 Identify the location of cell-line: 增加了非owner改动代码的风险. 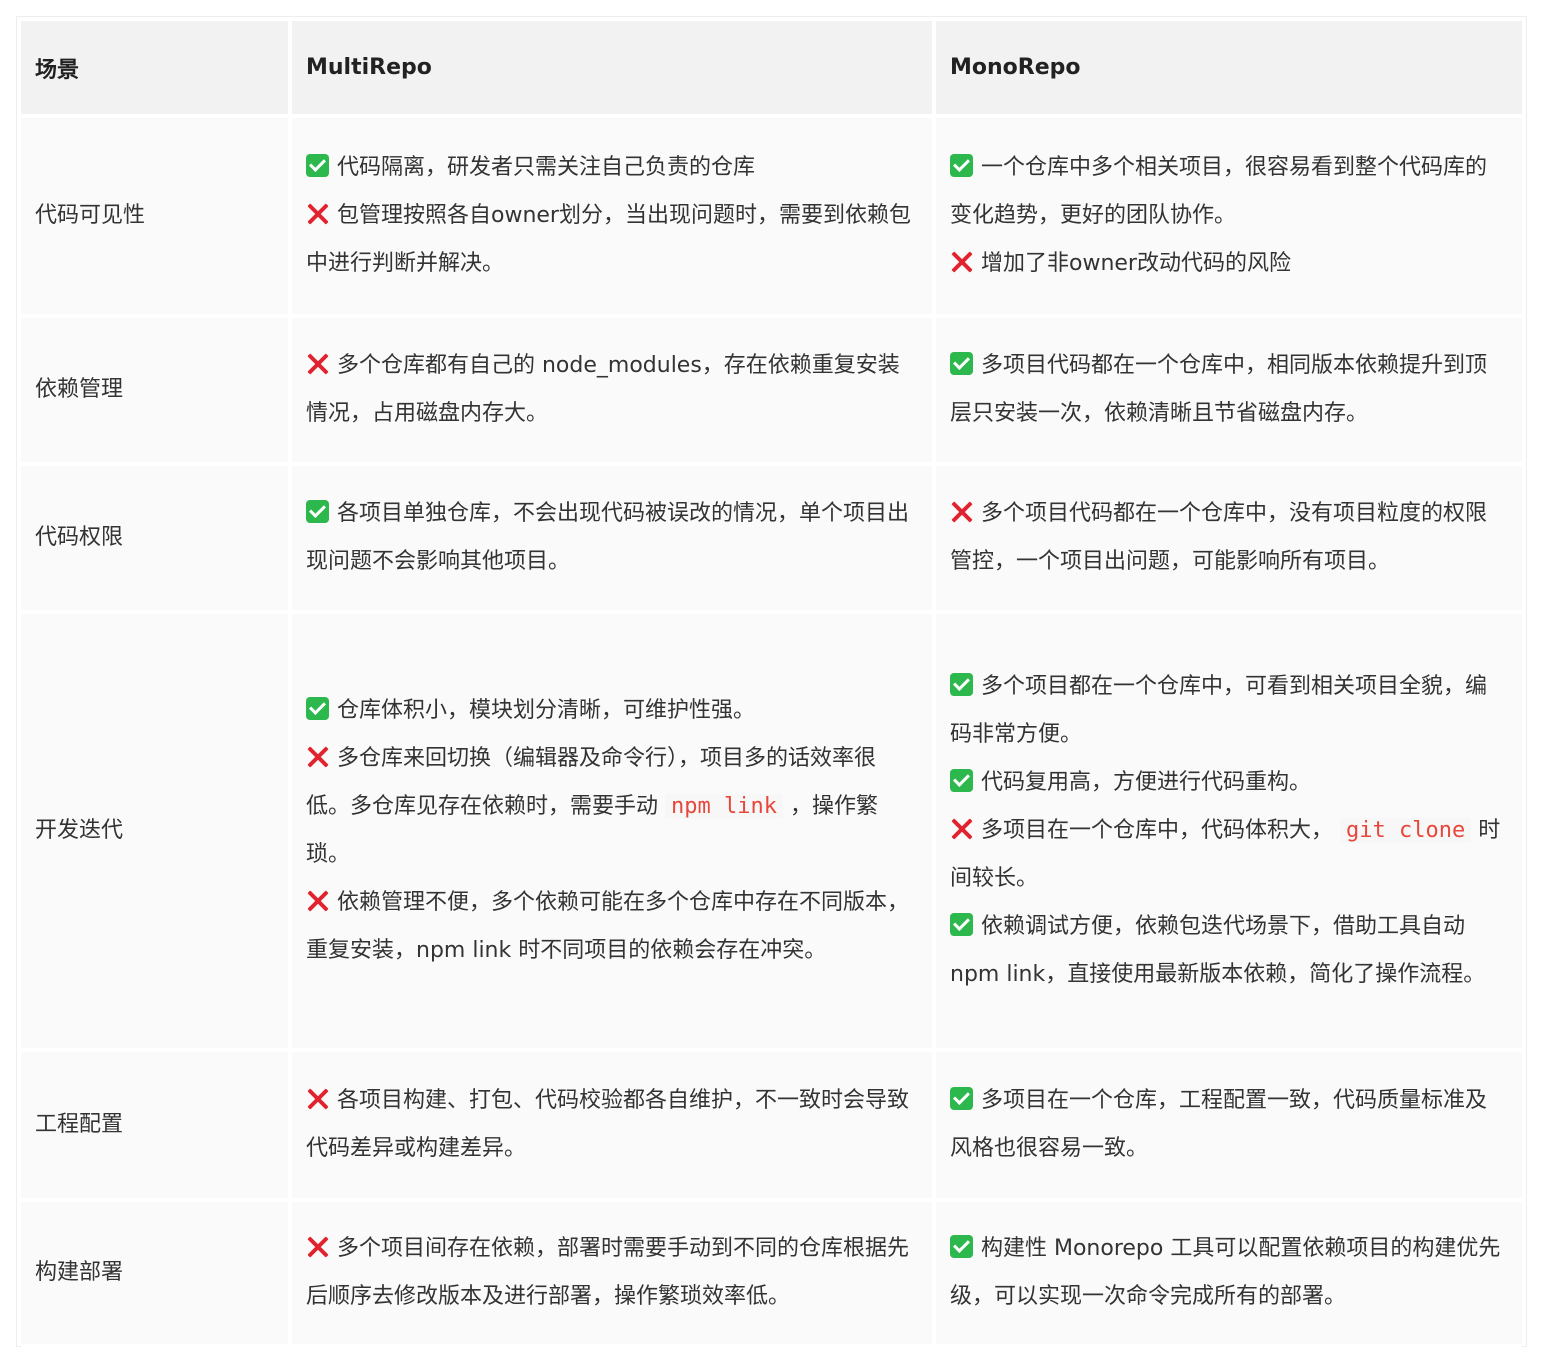
(1229, 264).